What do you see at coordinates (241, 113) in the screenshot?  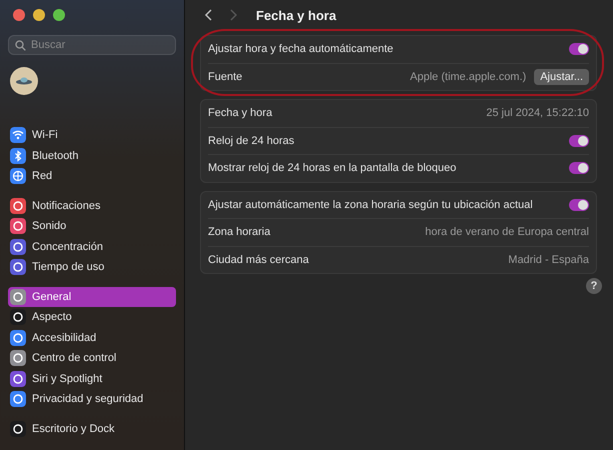 I see `setting-label: Fecha y hora` at bounding box center [241, 113].